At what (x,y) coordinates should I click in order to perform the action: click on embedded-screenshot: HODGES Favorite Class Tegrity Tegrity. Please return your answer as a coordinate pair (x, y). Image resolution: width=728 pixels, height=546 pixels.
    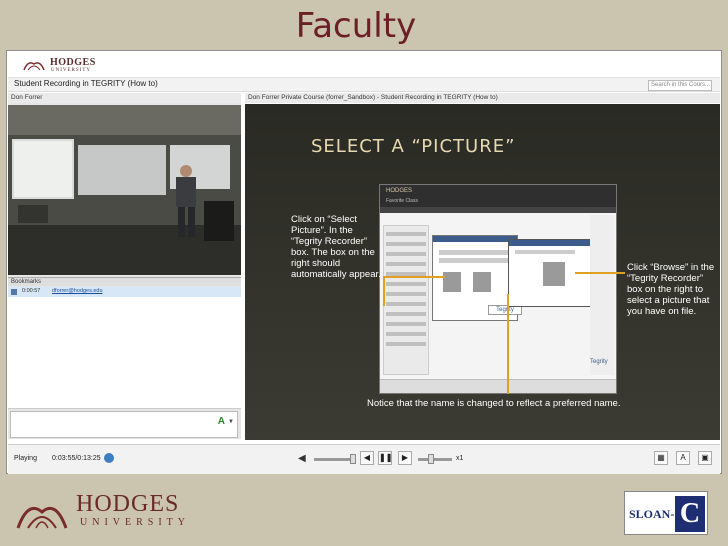
    Looking at the image, I should click on (498, 289).